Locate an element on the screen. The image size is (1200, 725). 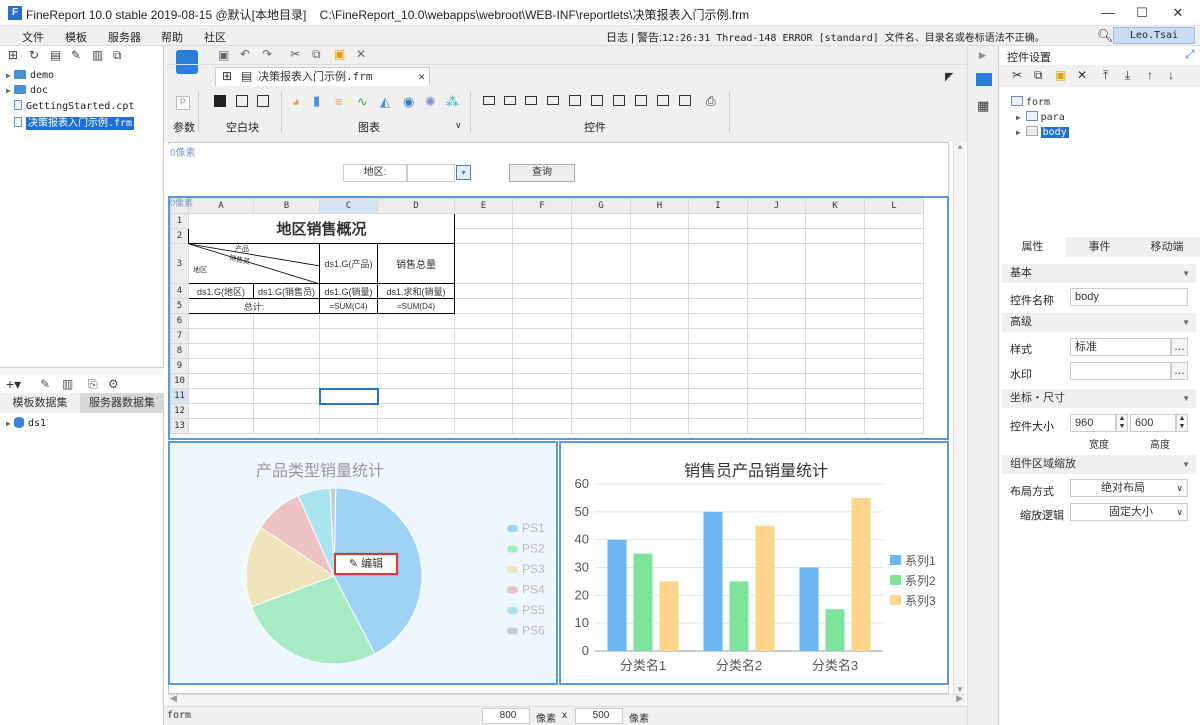
refresh-icon: ↻ is located at coordinates (34, 55).